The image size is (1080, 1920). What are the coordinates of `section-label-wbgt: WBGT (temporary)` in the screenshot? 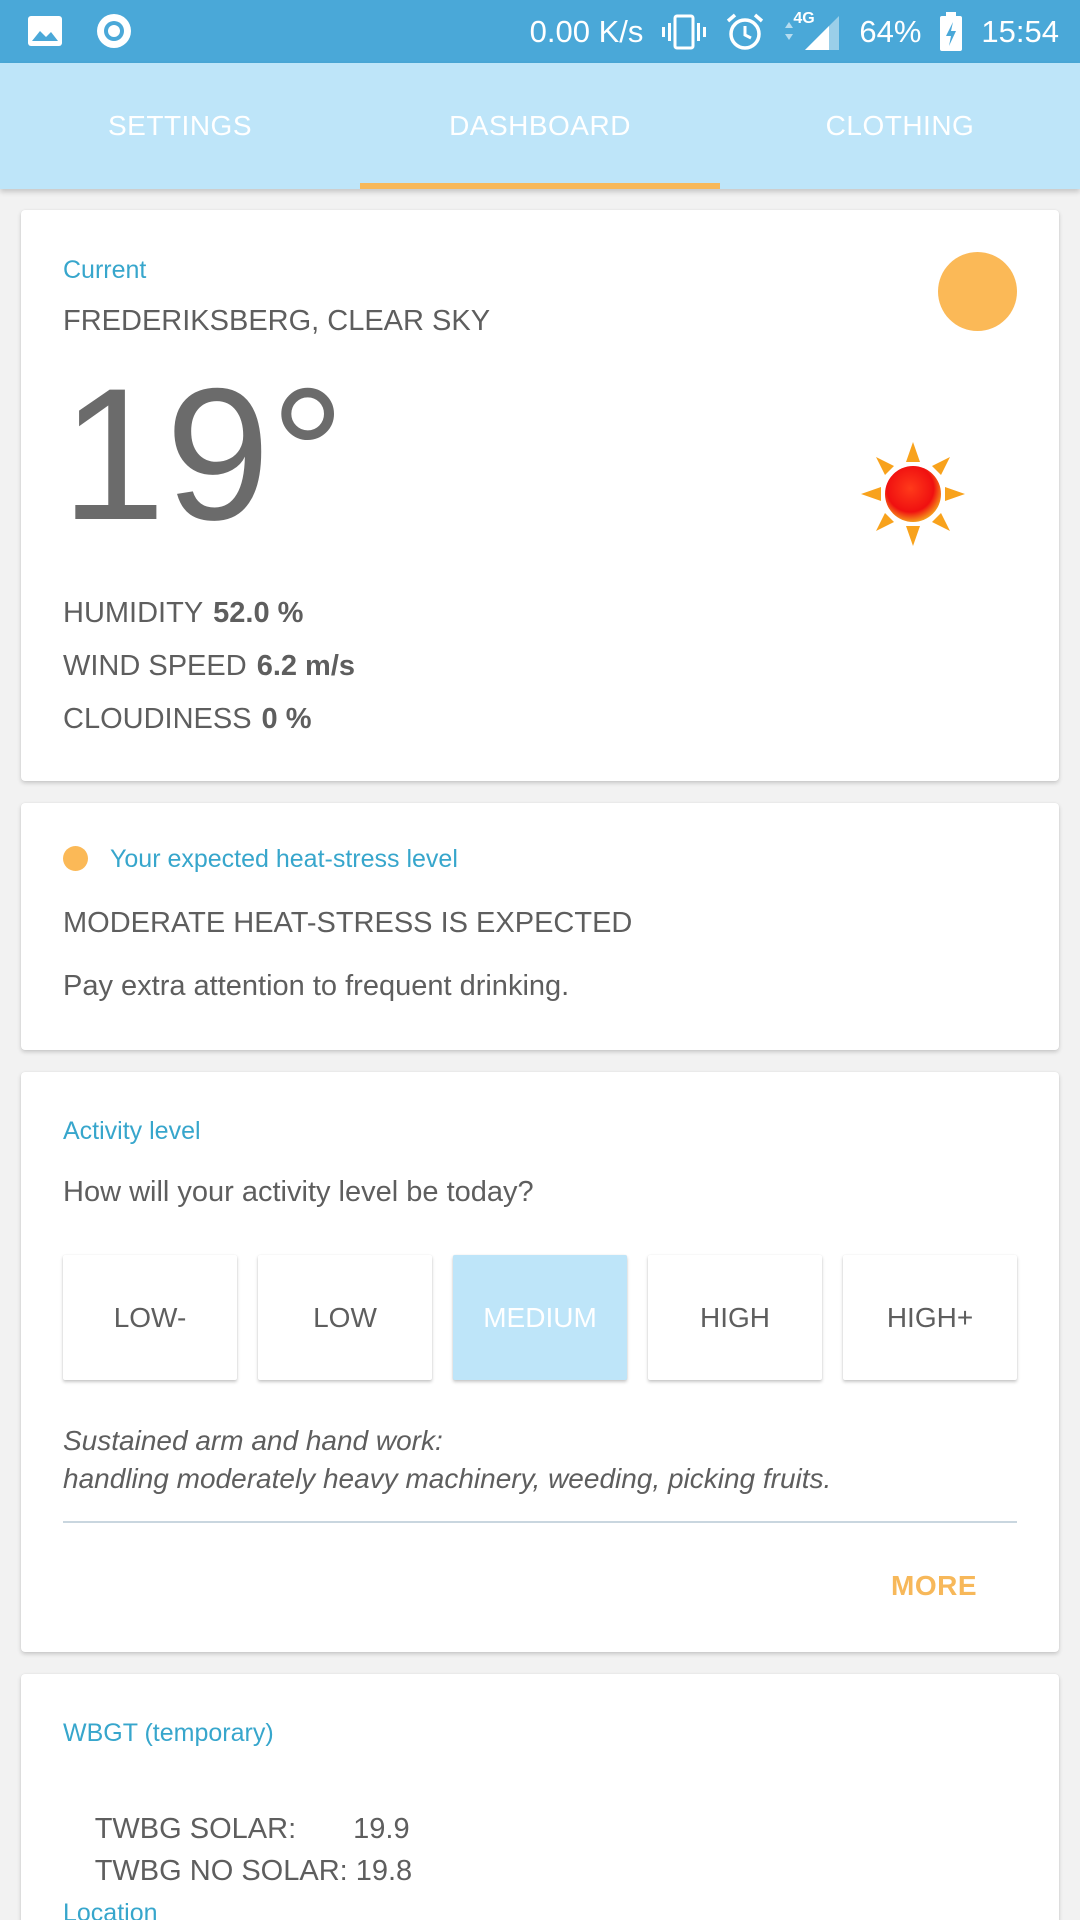 It's located at (168, 1733).